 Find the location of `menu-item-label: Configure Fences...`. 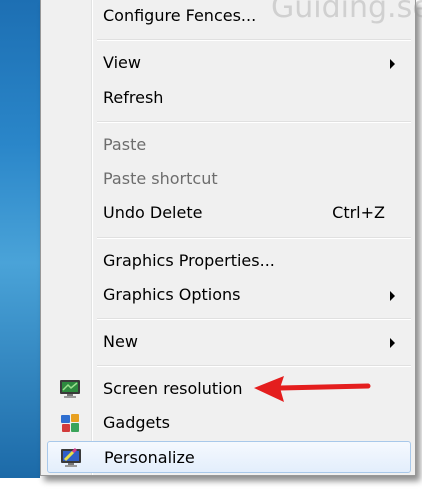

menu-item-label: Configure Fences... is located at coordinates (180, 15).